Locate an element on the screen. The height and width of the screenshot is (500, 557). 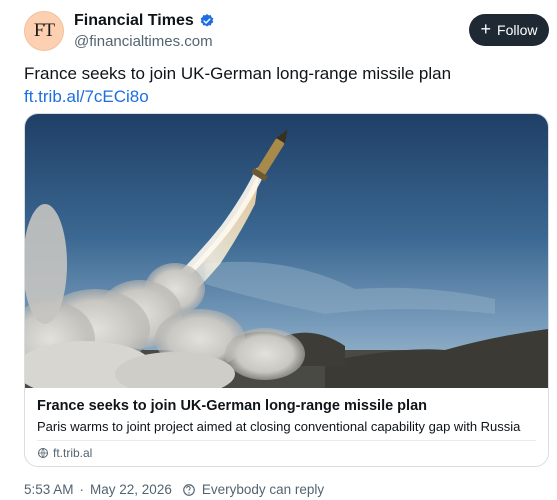
post-link: ft.trib.al/7cECi8o is located at coordinates (237, 96).